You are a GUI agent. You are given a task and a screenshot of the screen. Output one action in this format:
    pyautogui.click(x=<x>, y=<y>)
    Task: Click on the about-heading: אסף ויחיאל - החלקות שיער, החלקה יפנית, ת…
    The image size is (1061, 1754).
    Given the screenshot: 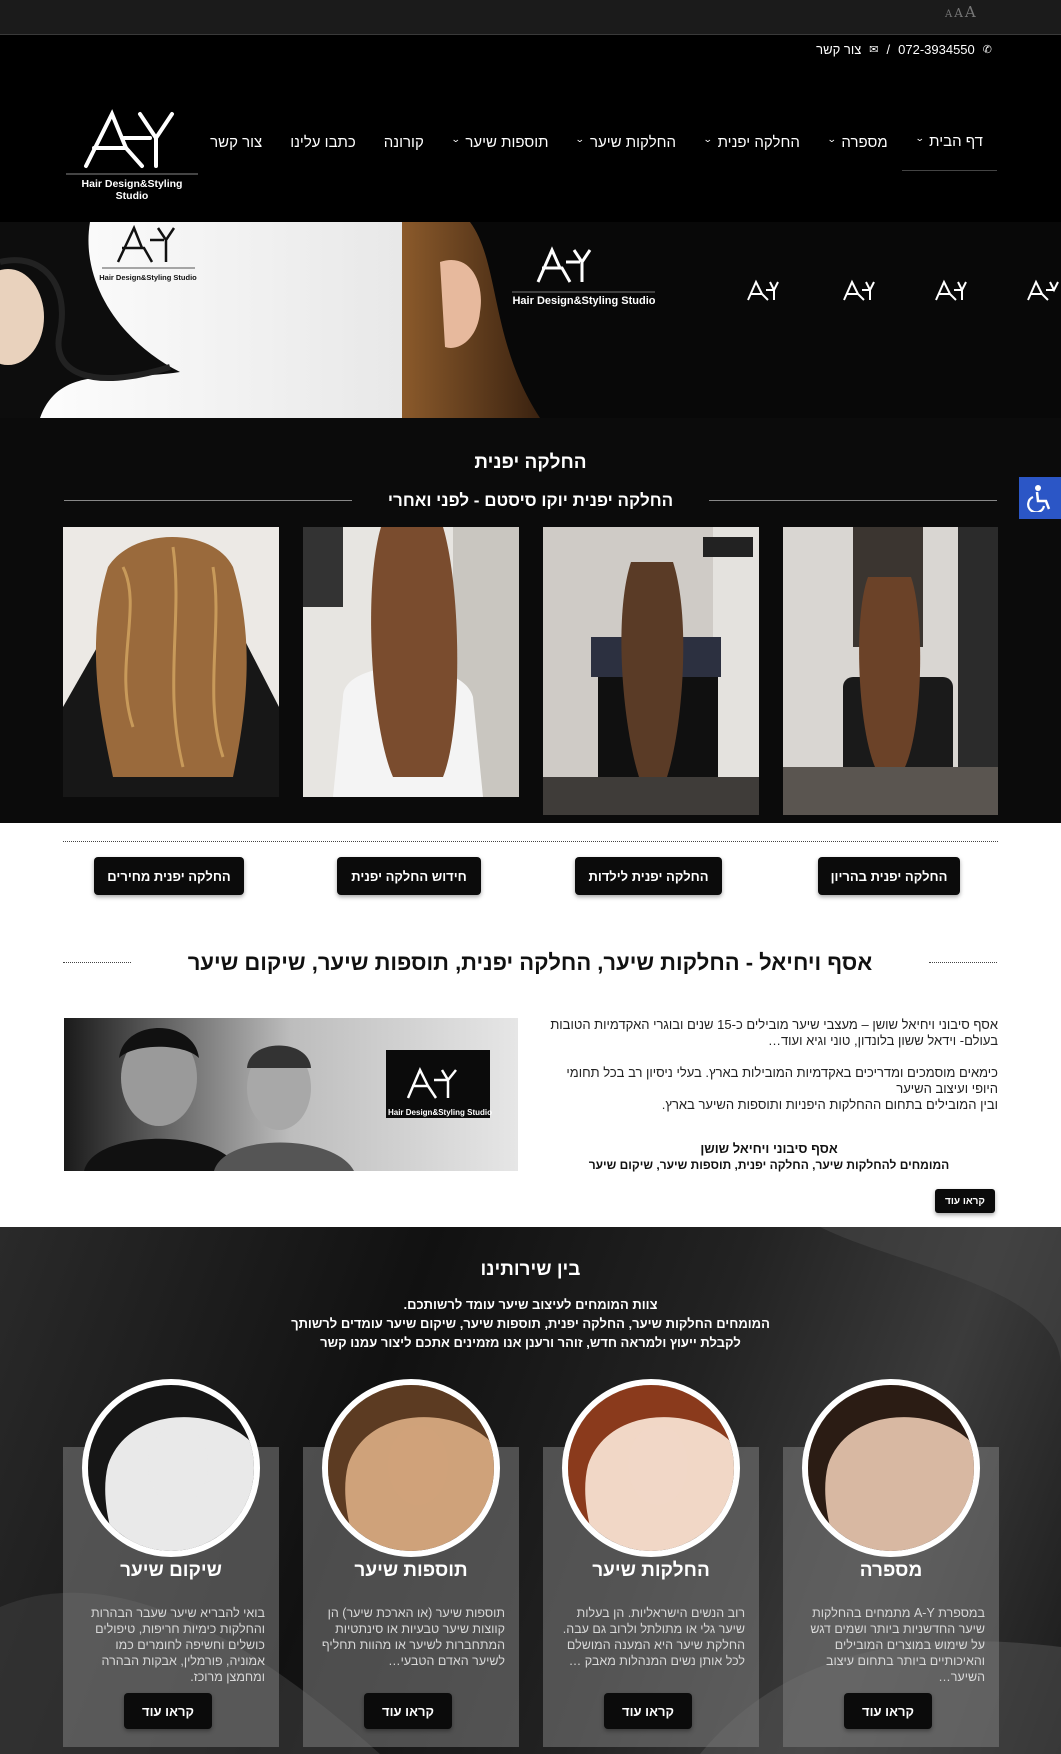 What is the action you would take?
    pyautogui.click(x=530, y=962)
    